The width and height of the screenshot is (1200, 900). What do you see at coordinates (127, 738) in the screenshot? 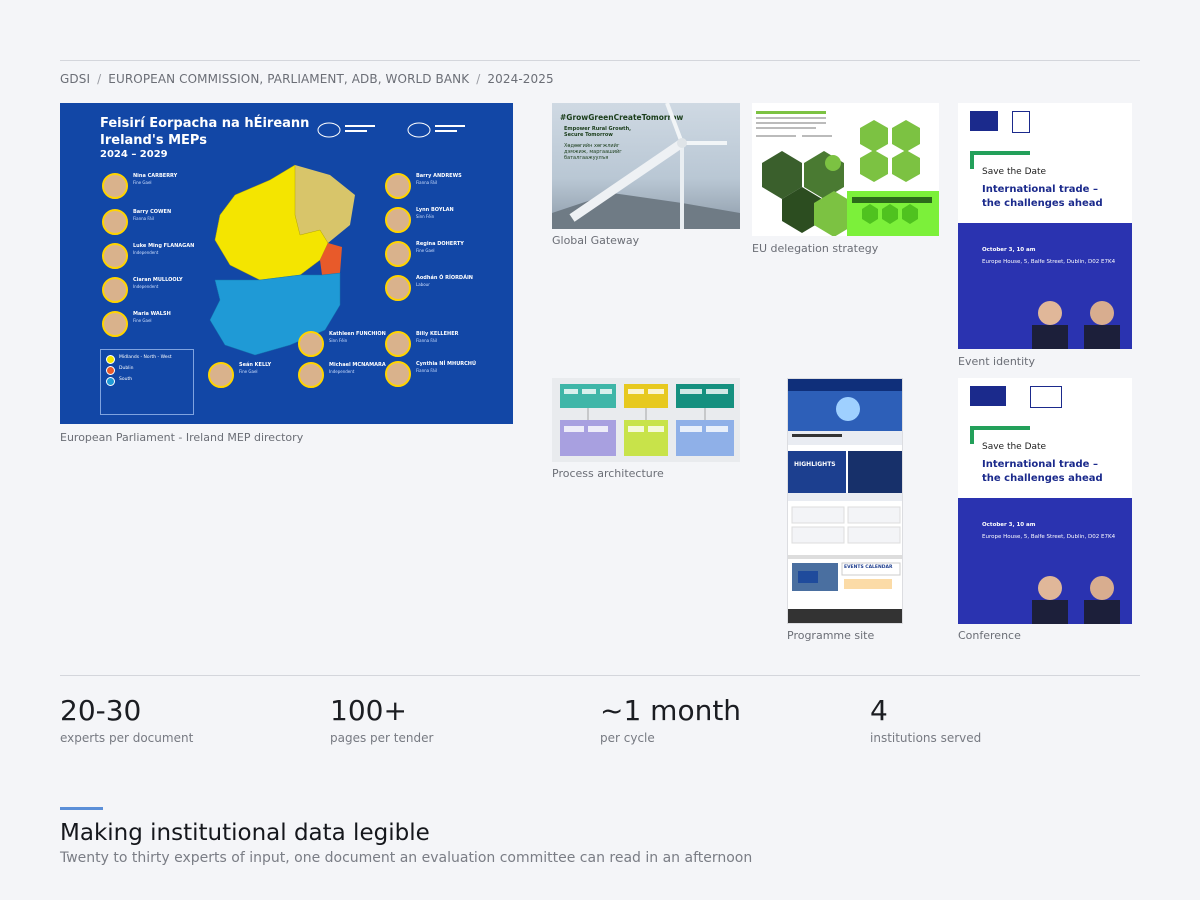
I see `stat-label: experts per document` at bounding box center [127, 738].